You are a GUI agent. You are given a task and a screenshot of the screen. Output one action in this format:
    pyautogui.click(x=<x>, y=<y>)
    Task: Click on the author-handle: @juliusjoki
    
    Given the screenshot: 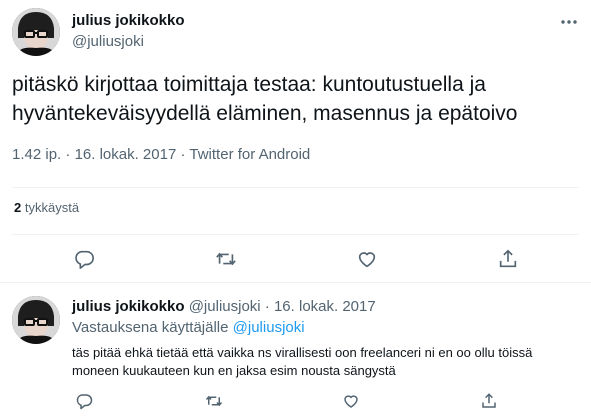 What is the action you would take?
    pyautogui.click(x=108, y=41)
    